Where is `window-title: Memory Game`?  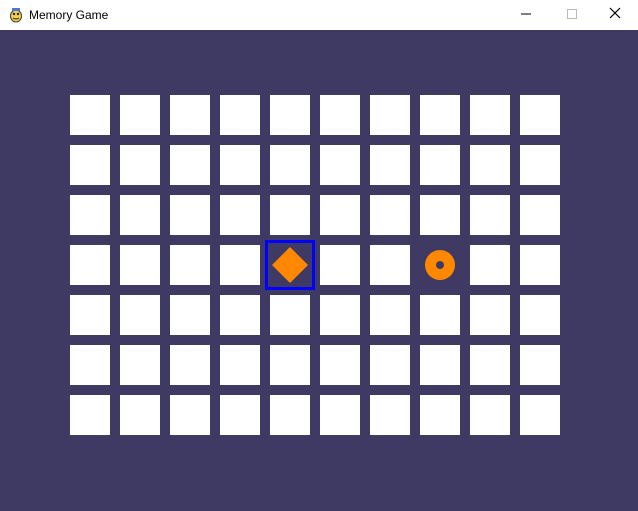
window-title: Memory Game is located at coordinates (69, 15).